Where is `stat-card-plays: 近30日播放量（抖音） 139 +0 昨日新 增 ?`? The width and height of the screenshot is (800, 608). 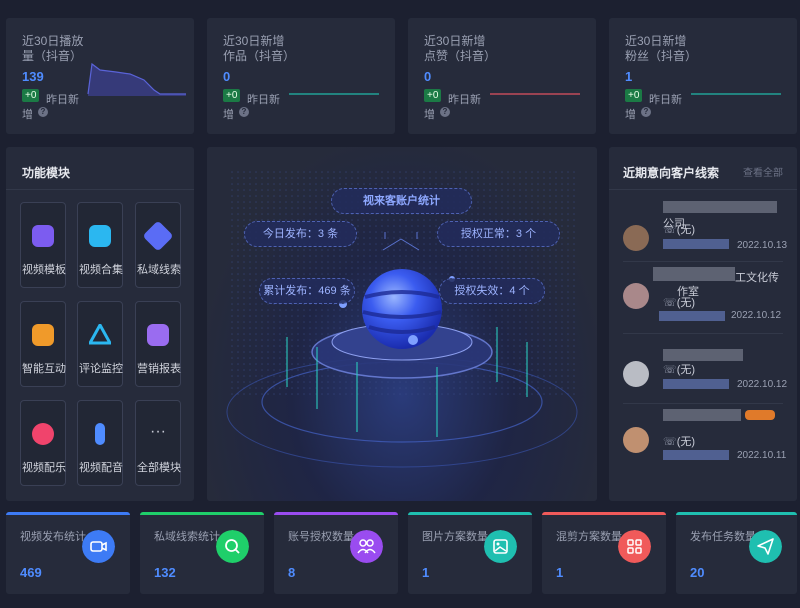 stat-card-plays: 近30日播放量（抖音） 139 +0 昨日新 增 ? is located at coordinates (100, 76).